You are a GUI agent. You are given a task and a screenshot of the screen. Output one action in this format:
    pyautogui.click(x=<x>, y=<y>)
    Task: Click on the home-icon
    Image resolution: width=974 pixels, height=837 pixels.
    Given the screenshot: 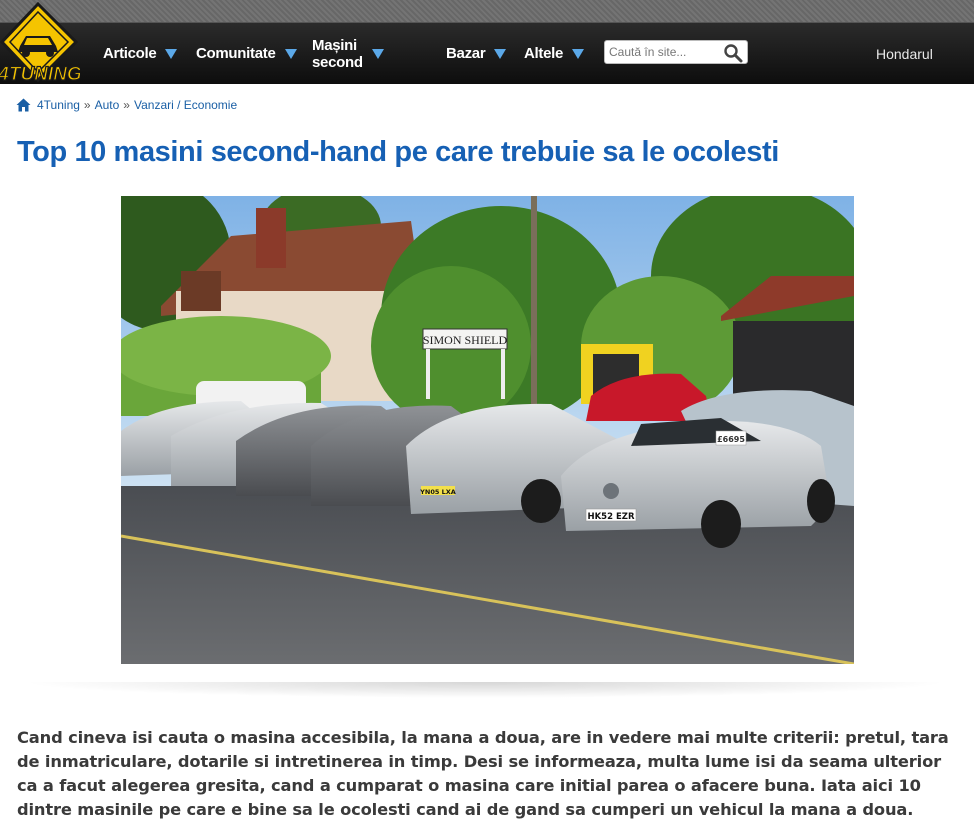 What is the action you would take?
    pyautogui.click(x=23, y=105)
    